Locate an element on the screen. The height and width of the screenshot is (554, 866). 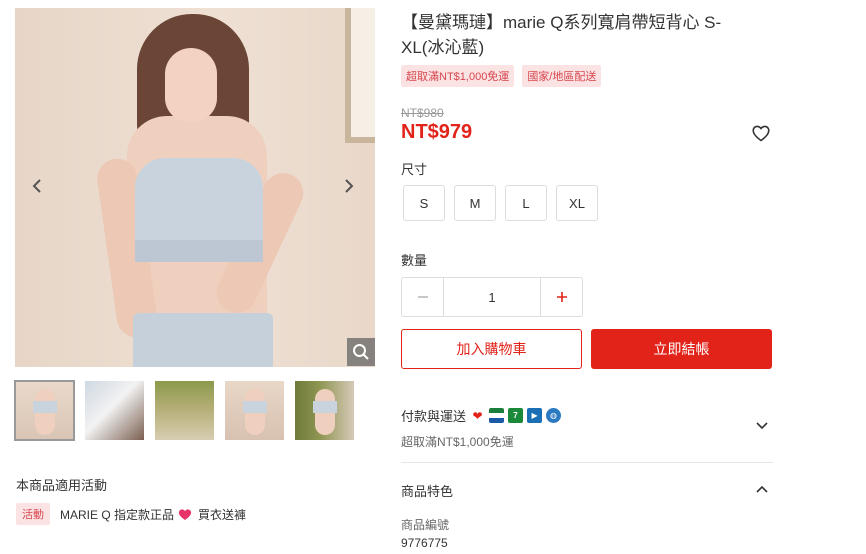
minus-icon is located at coordinates (422, 297).